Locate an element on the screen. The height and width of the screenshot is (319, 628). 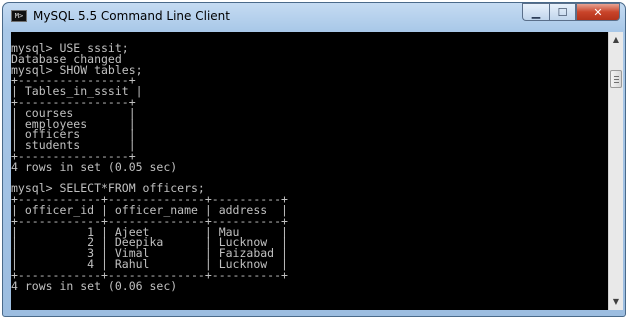
maximize-button: ☐ is located at coordinates (562, 12).